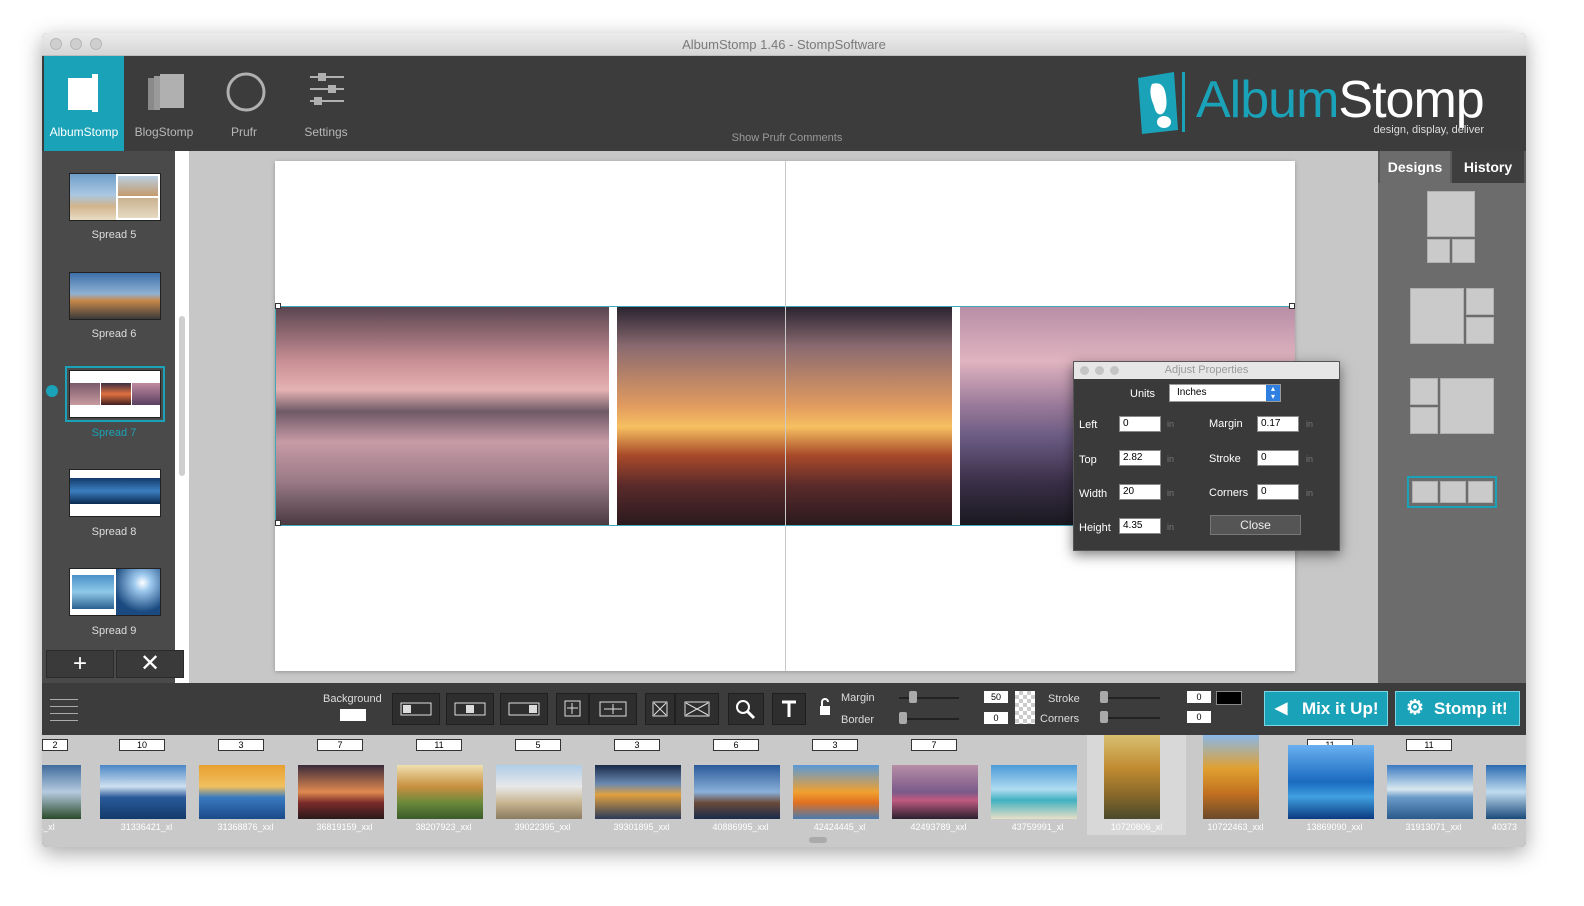 The image size is (1584, 906). Describe the element at coordinates (1161, 103) in the screenshot. I see `footprint-logo-icon` at that location.